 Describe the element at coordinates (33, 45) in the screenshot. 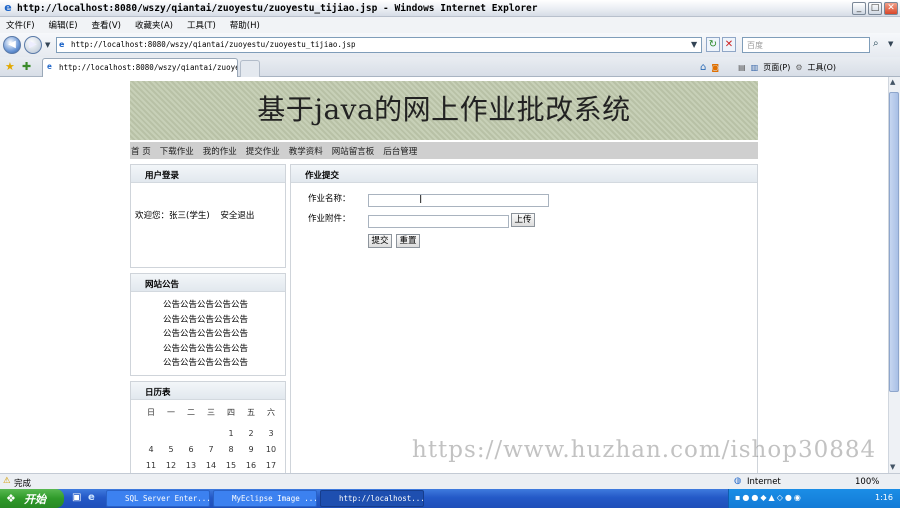

I see `forward-button: ▶` at that location.